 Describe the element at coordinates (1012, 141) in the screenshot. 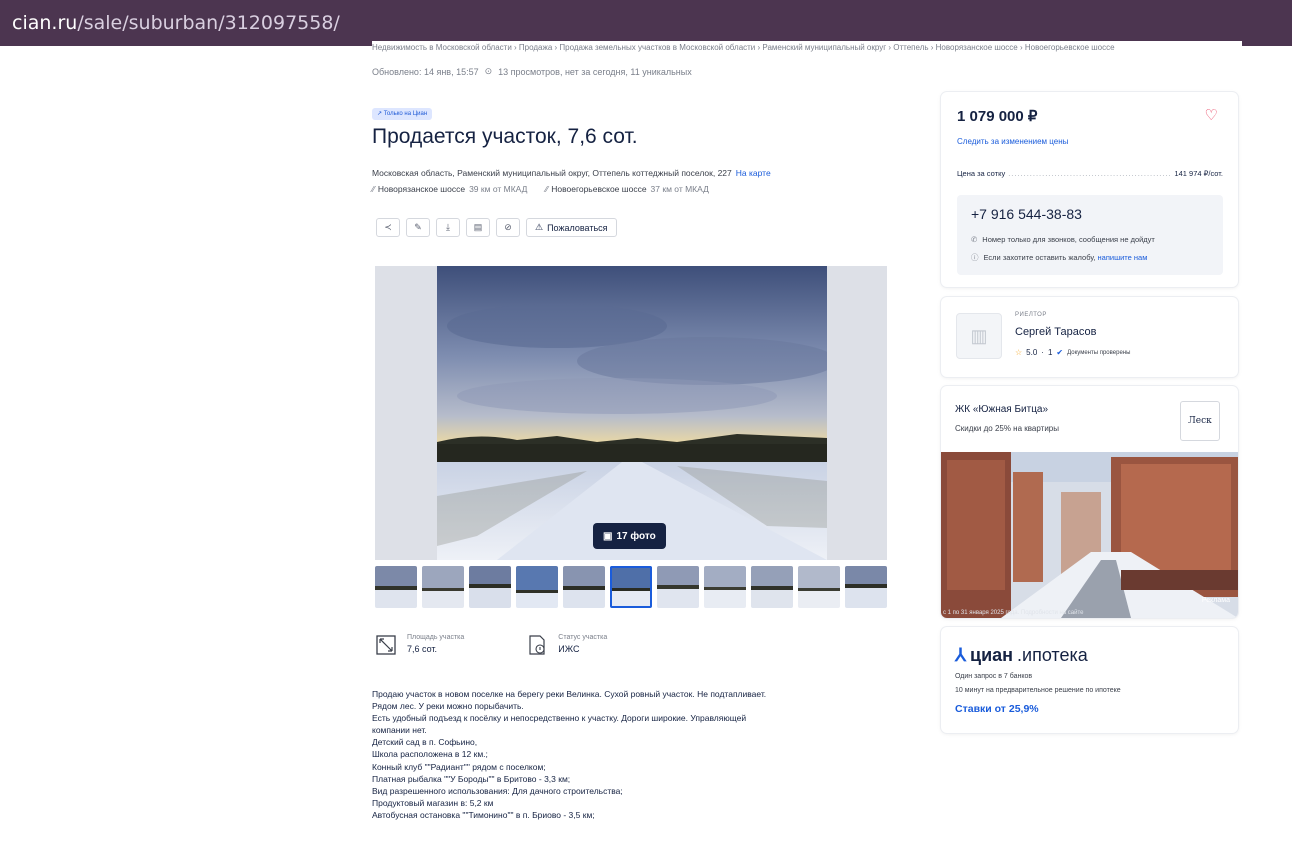

I see `follow-price-link: Следить за изменением цены` at that location.